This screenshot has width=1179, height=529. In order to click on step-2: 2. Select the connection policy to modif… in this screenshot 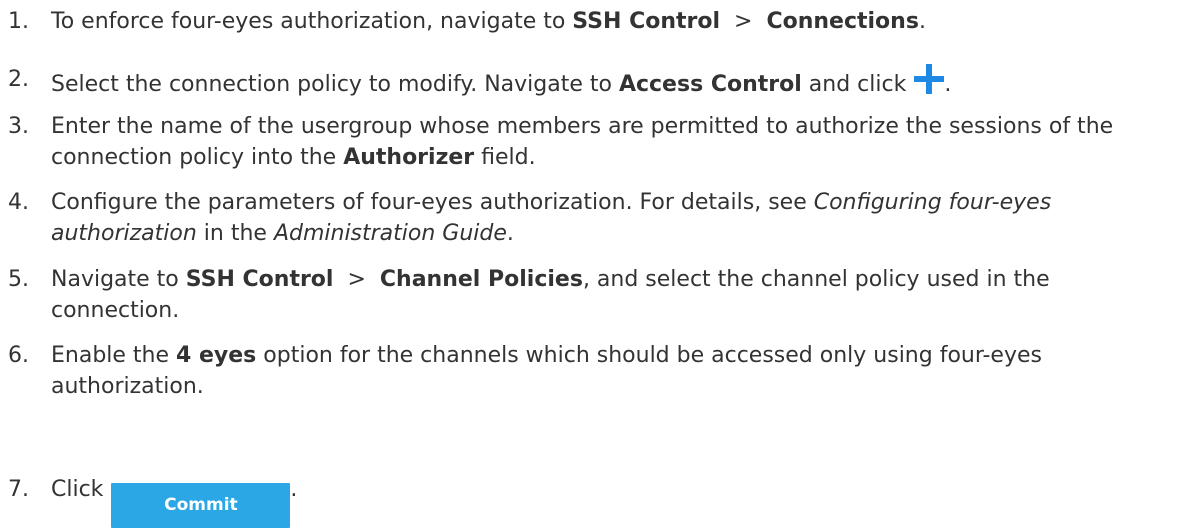, I will do `click(583, 82)`.